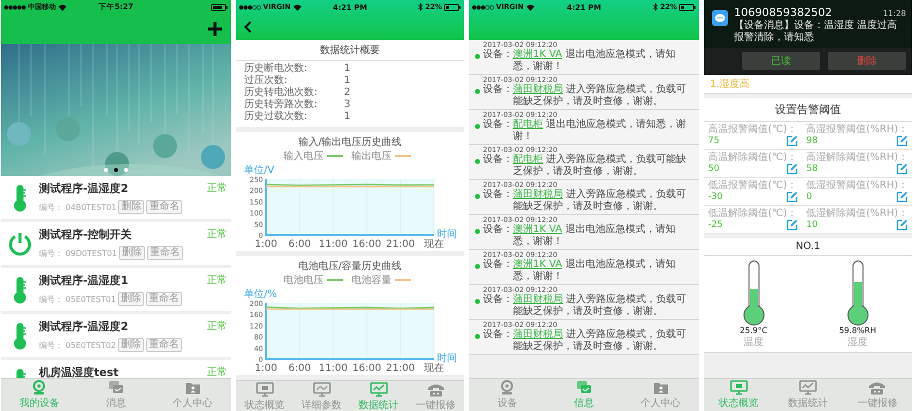  I want to click on threshold-label: 高温解除阈值(℃)：, so click(753, 157).